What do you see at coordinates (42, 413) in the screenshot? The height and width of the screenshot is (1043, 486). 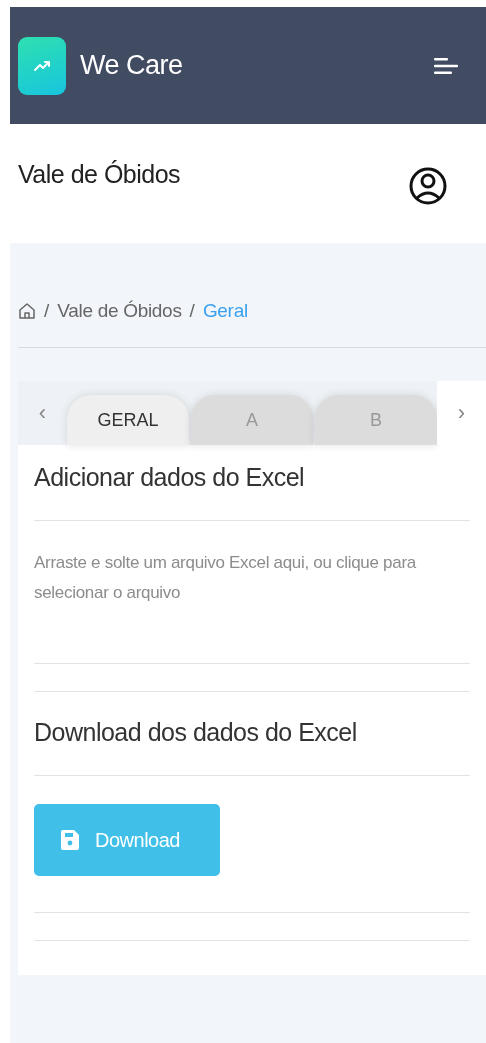 I see `previous-tab-button: ‹` at bounding box center [42, 413].